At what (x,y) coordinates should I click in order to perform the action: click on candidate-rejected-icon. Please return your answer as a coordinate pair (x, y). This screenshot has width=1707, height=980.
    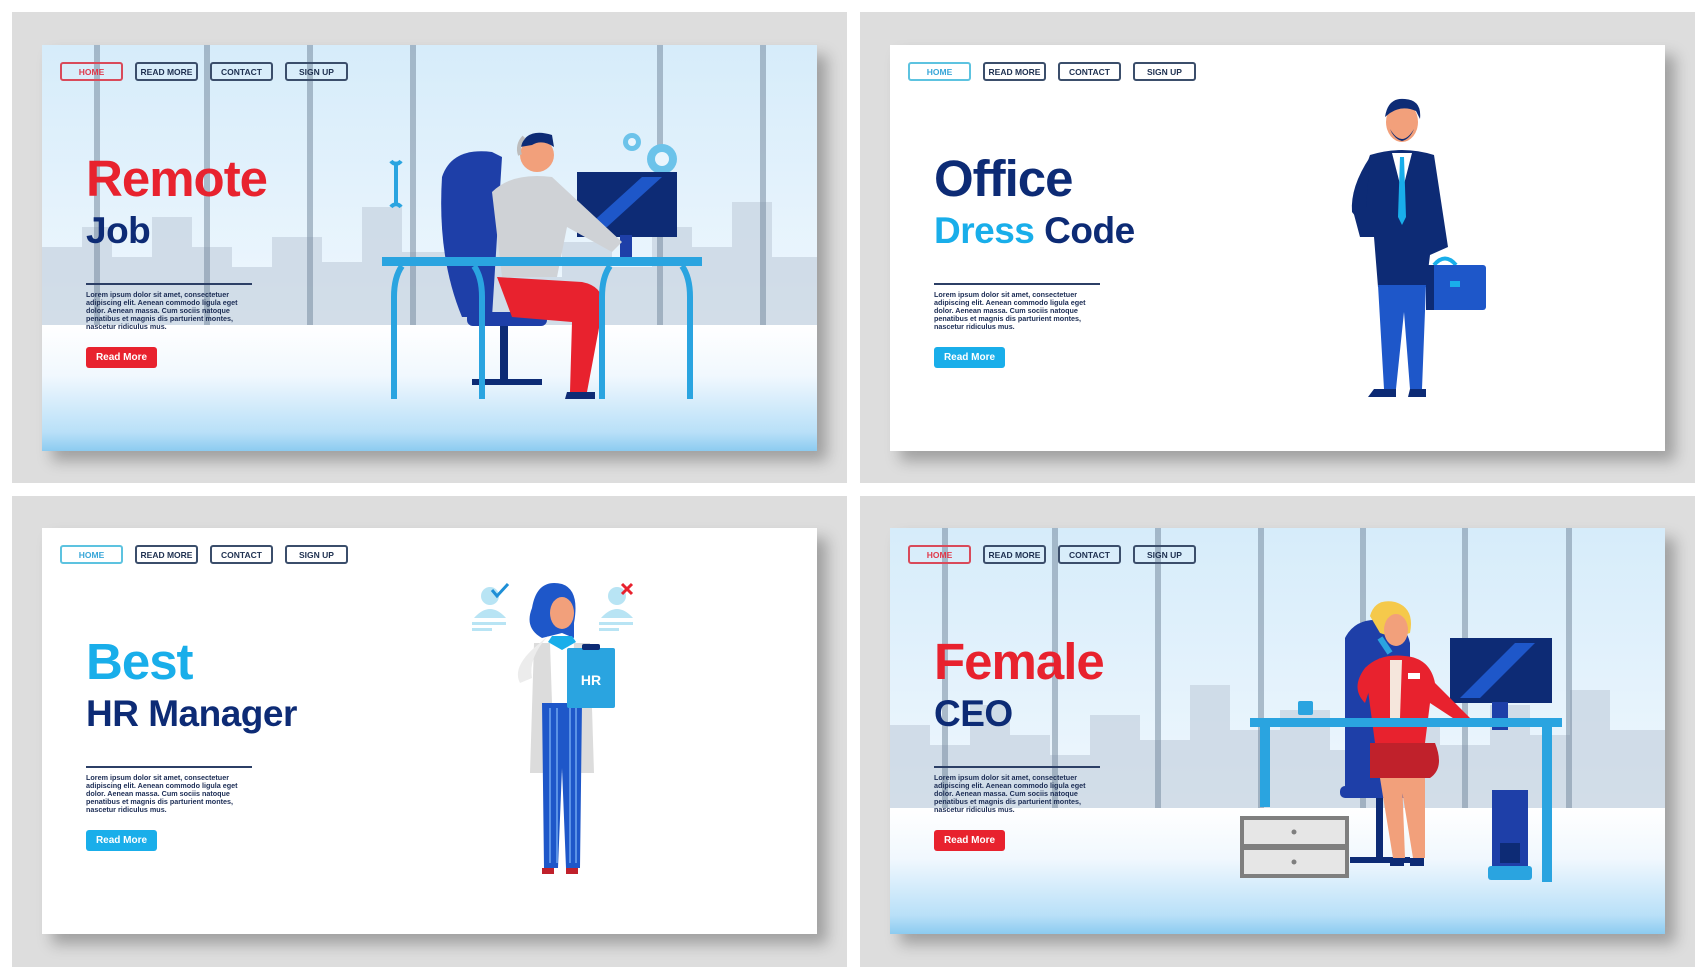
    Looking at the image, I should click on (616, 606).